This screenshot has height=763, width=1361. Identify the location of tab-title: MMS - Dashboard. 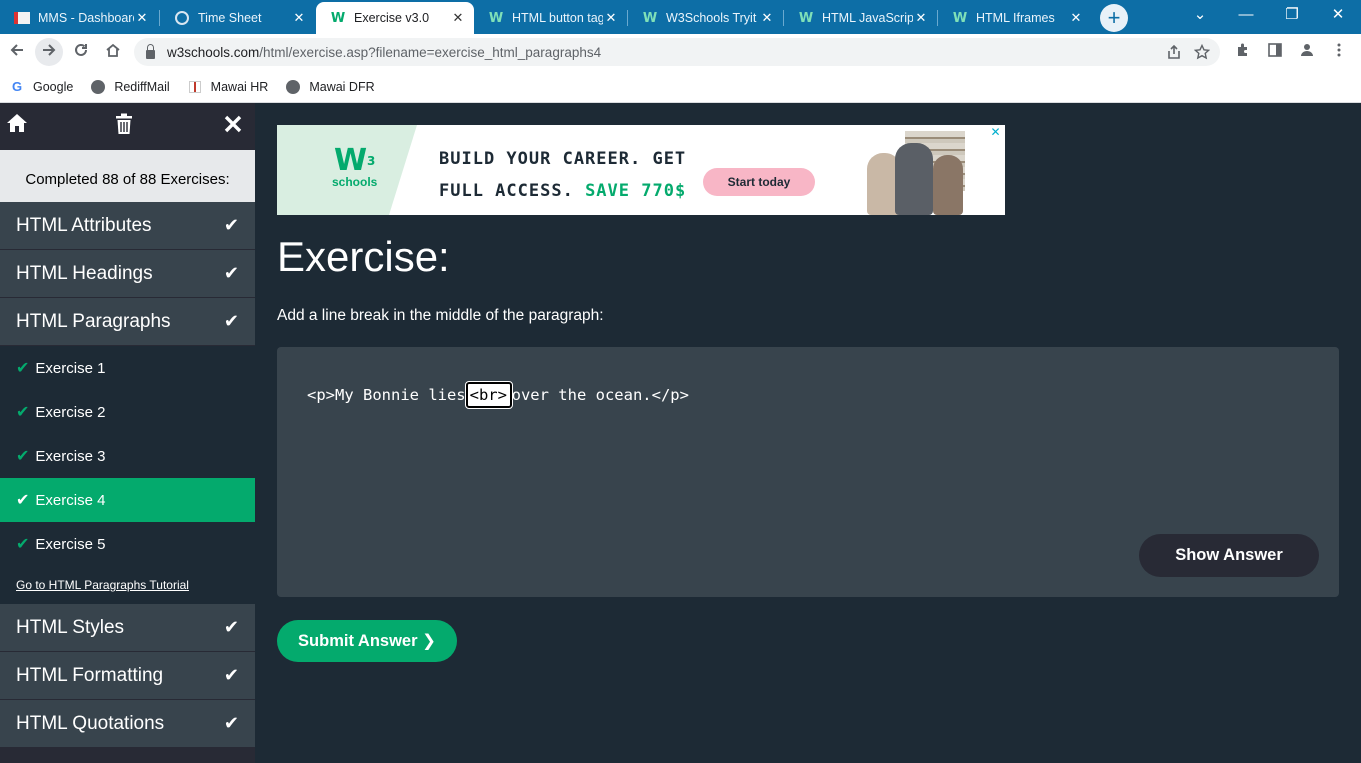
(86, 18).